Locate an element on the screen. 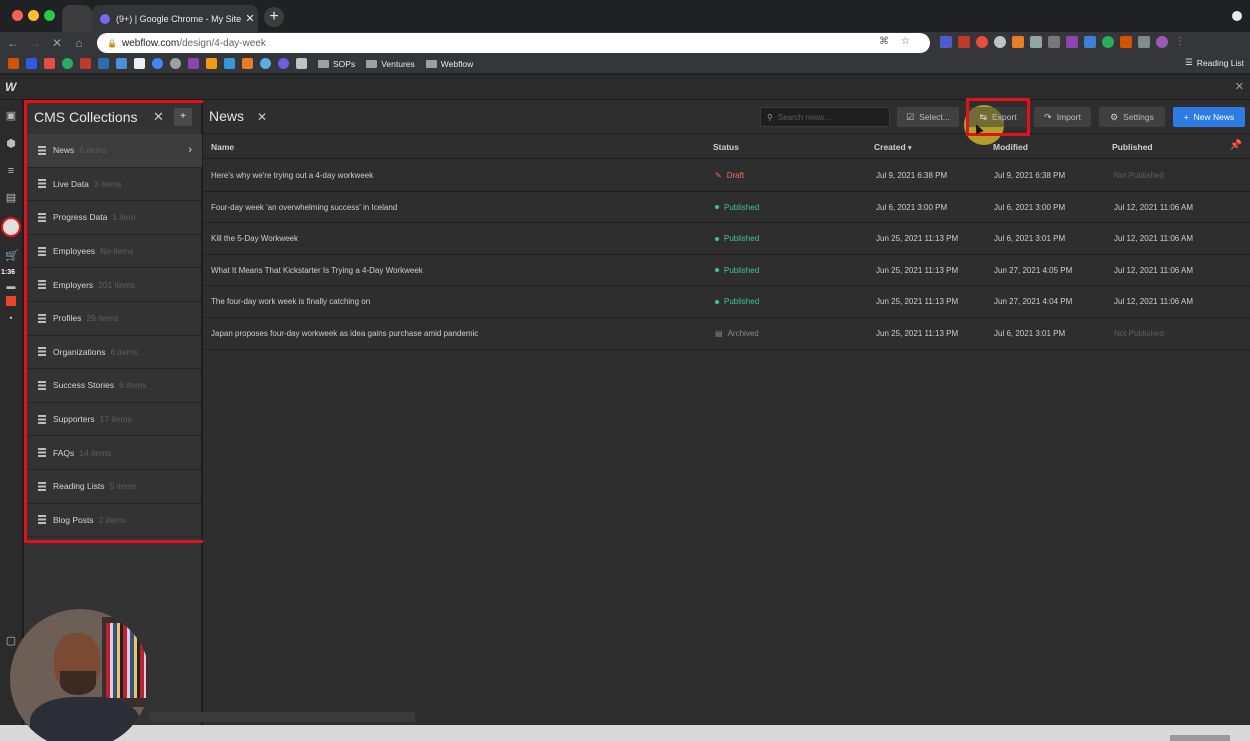 The image size is (1250, 741). bookmark-folder-webflow: Webflow is located at coordinates (449, 64).